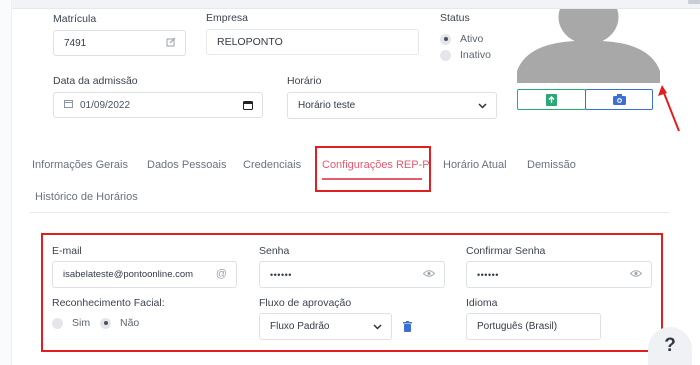 The width and height of the screenshot is (700, 365). Describe the element at coordinates (475, 55) in the screenshot. I see `status-inativo-label: Inativo` at that location.